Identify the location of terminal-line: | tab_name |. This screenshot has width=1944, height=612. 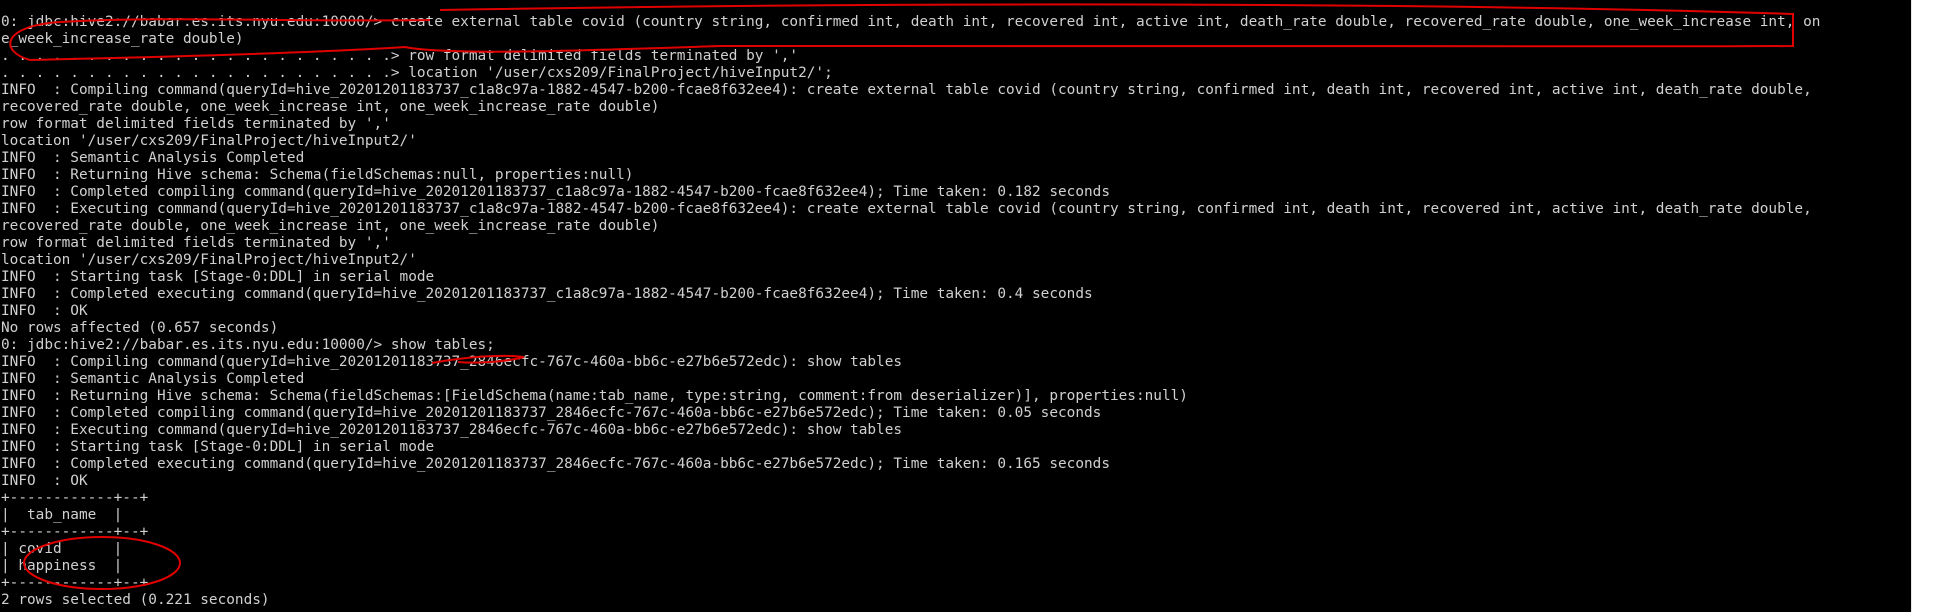
(62, 515).